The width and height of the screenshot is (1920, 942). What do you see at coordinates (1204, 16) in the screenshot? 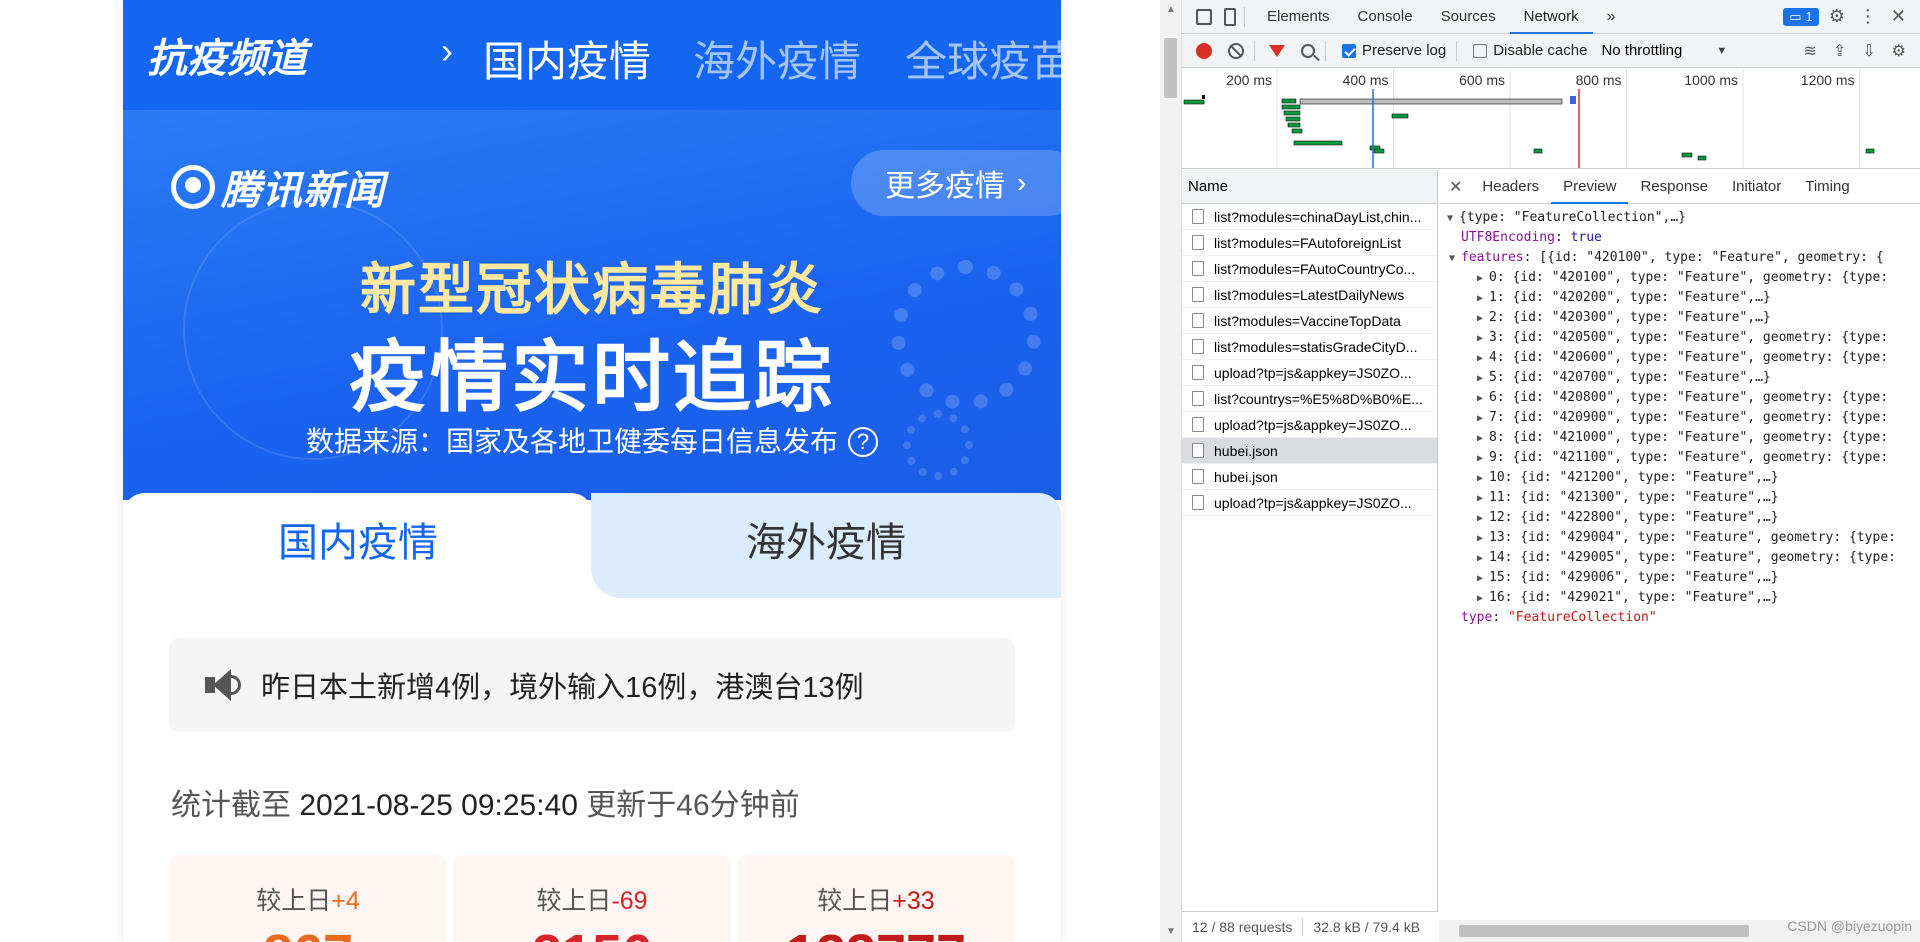
I see `inspect-element-icon` at bounding box center [1204, 16].